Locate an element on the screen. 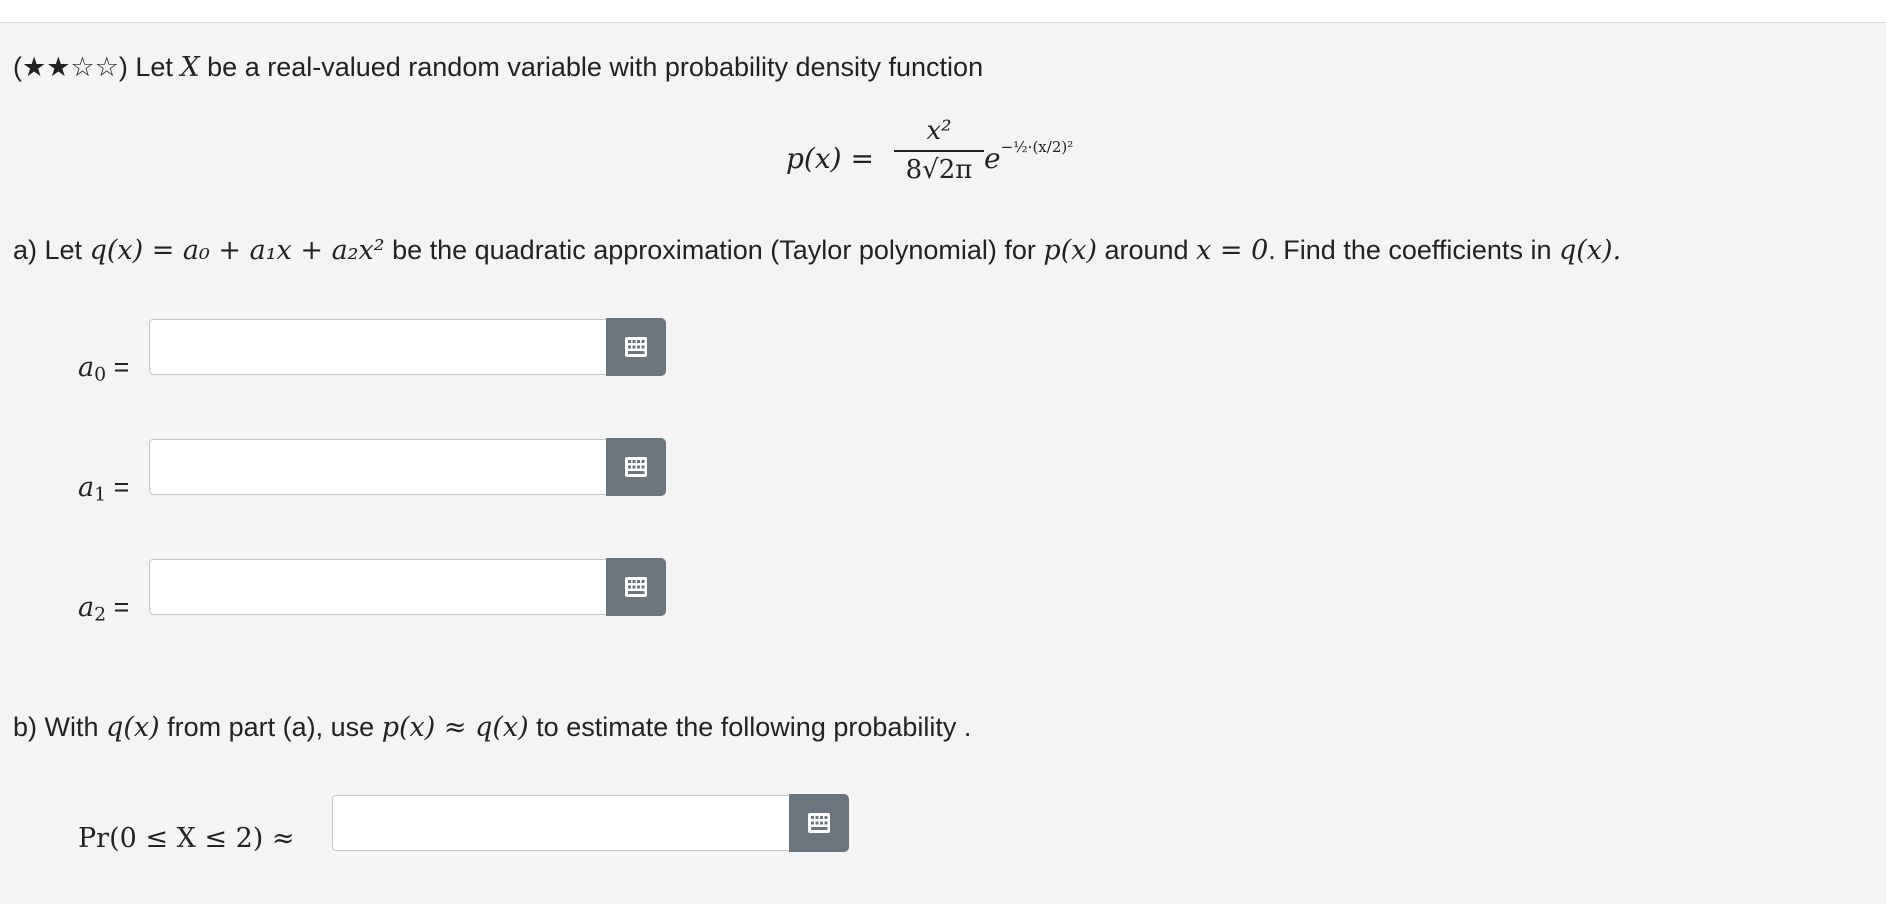 The width and height of the screenshot is (1886, 904). a2-label-sub: 2 is located at coordinates (100, 614).